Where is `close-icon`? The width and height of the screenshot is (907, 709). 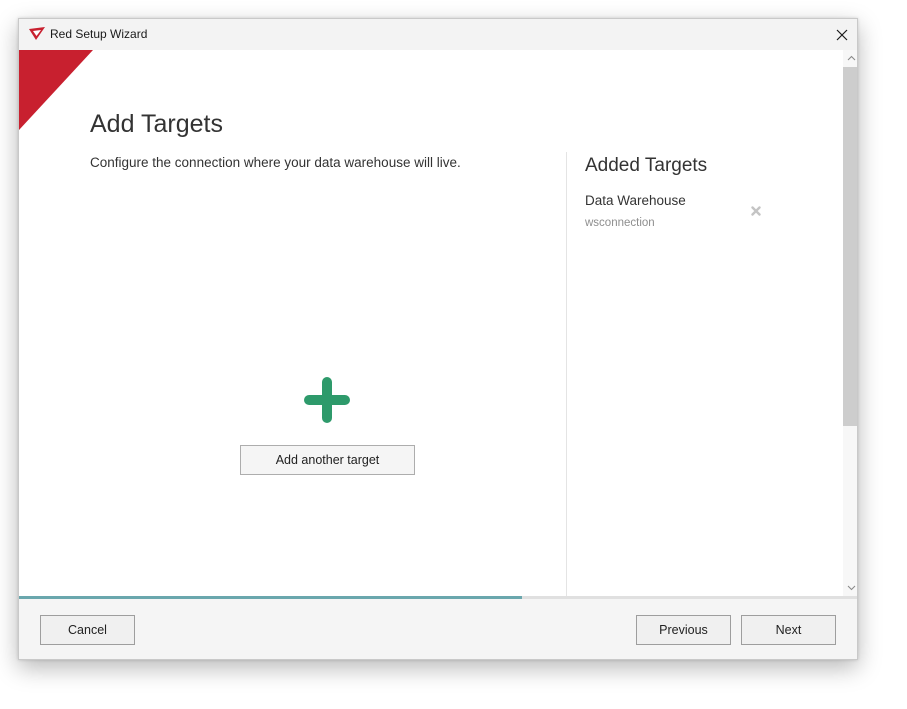 close-icon is located at coordinates (842, 34).